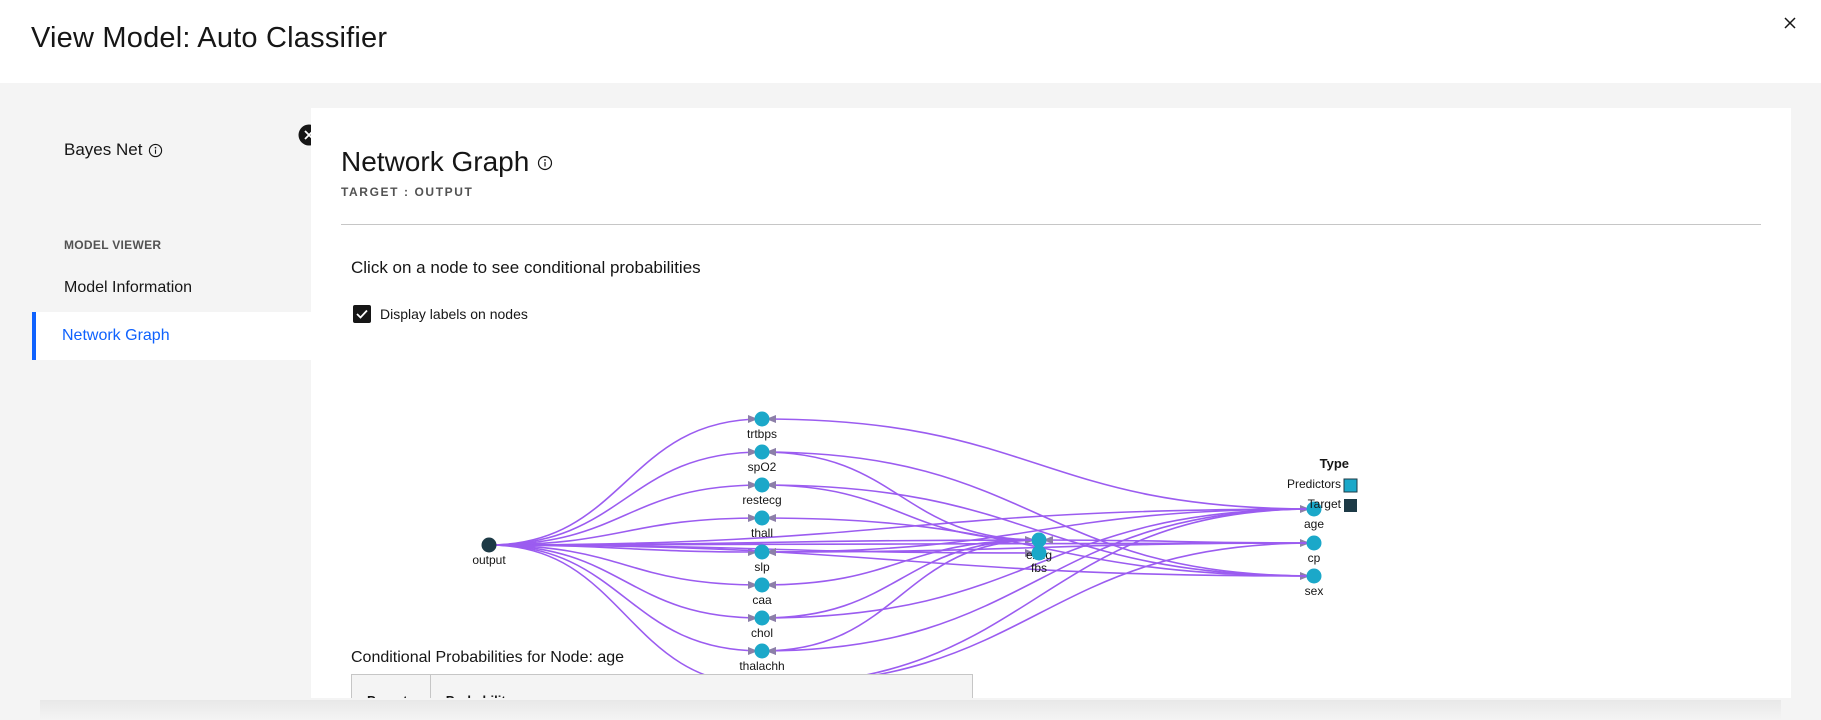 Image resolution: width=1821 pixels, height=720 pixels. Describe the element at coordinates (362, 314) in the screenshot. I see `checkbox-checked-icon` at that location.